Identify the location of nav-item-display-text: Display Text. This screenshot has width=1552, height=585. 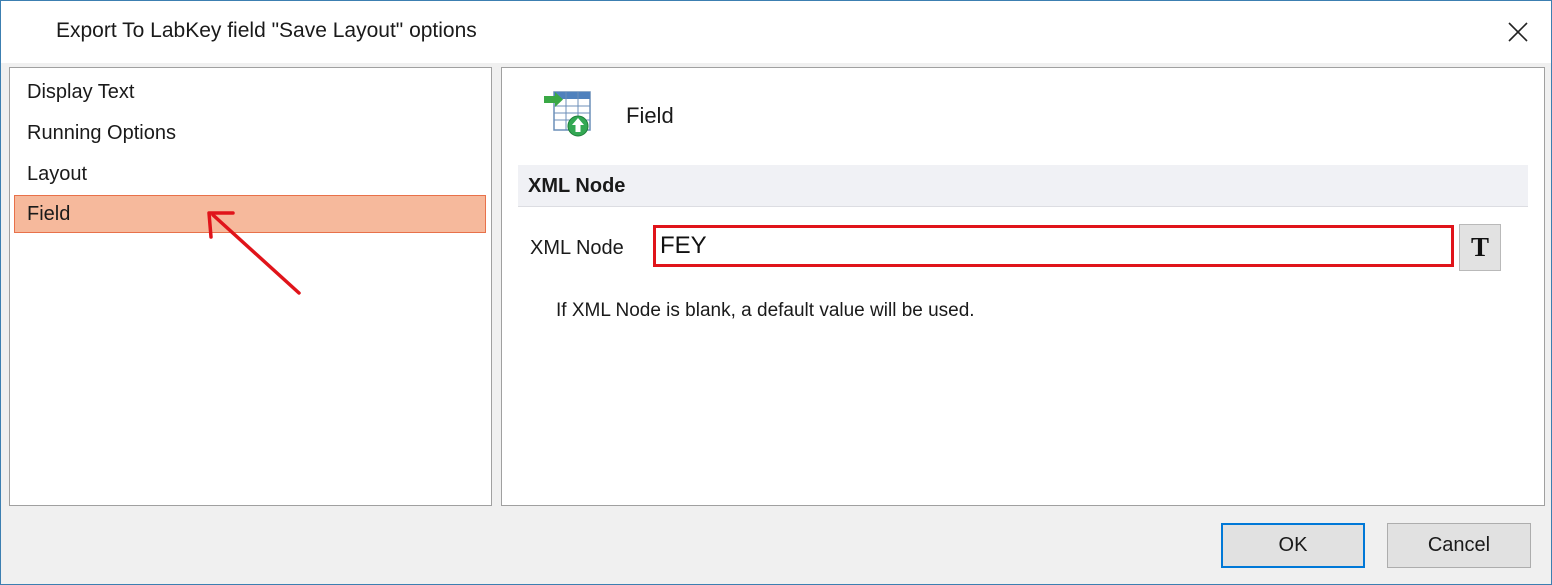
(250, 92).